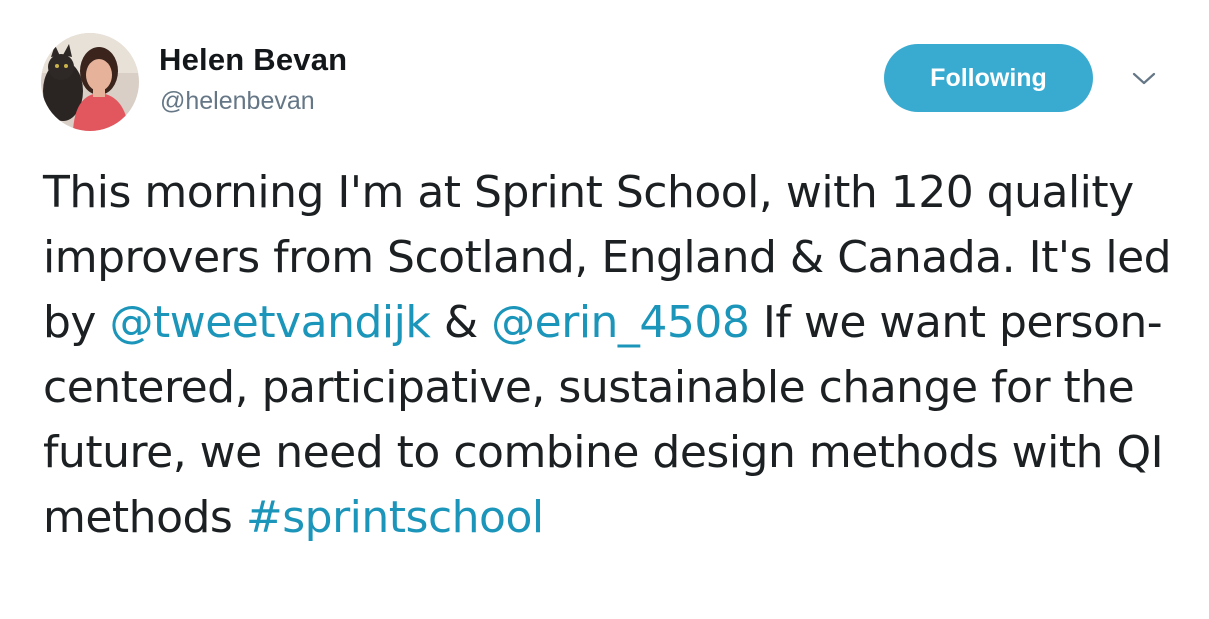 Image resolution: width=1209 pixels, height=619 pixels. Describe the element at coordinates (620, 322) in the screenshot. I see `mention-link: @erin_4508` at that location.